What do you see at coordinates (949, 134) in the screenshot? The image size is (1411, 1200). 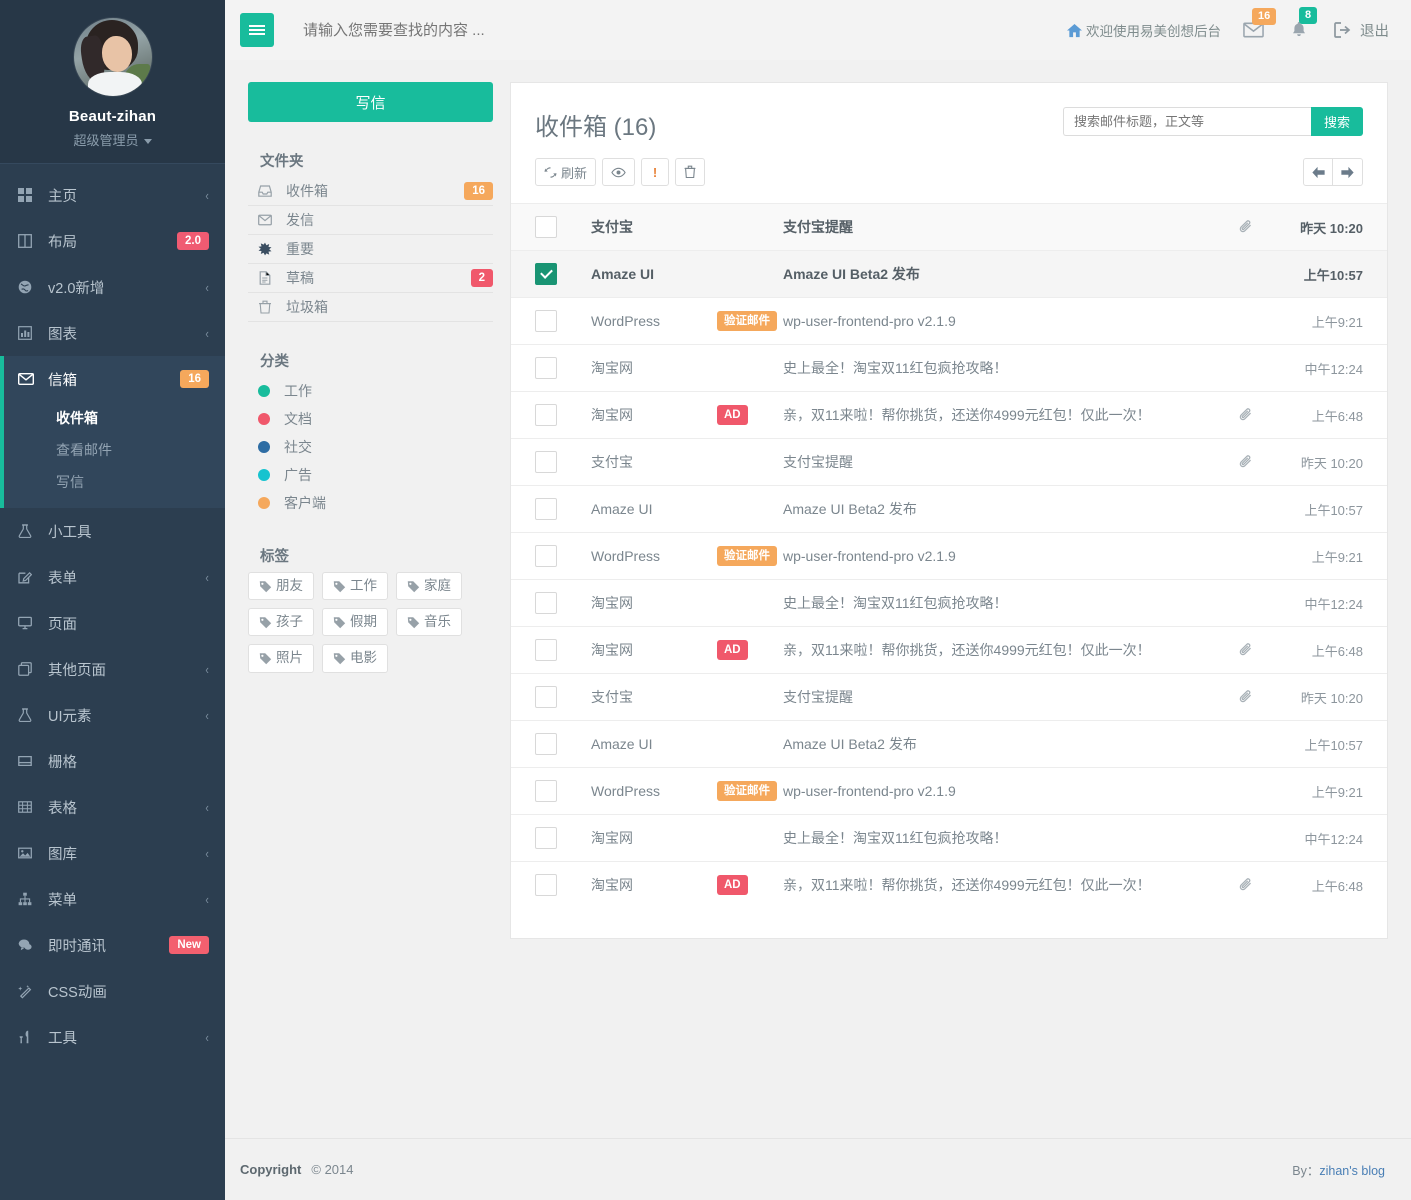 I see `mail-panel-header: 收件箱 (16) 搜索 刷新` at bounding box center [949, 134].